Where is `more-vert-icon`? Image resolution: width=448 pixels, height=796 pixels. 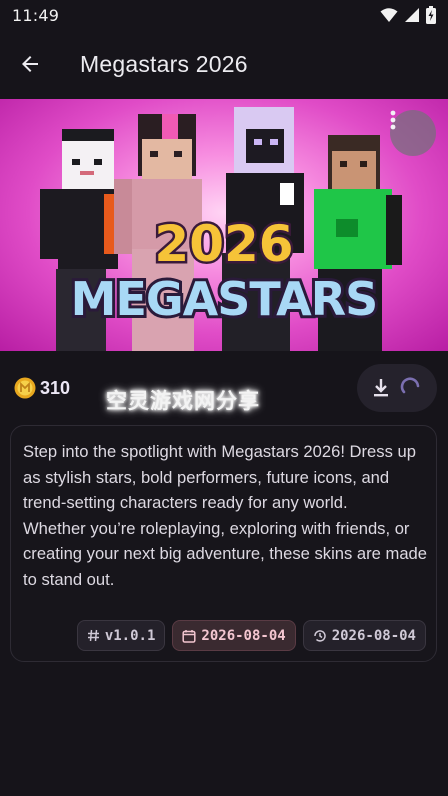
more-vert-icon is located at coordinates (393, 120).